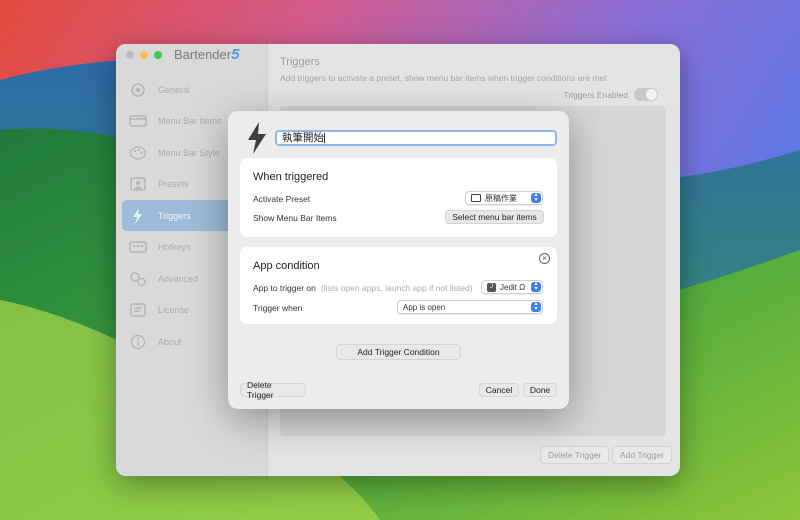 The height and width of the screenshot is (520, 800). What do you see at coordinates (174, 215) in the screenshot?
I see `sidebar-item-label: Triggers` at bounding box center [174, 215].